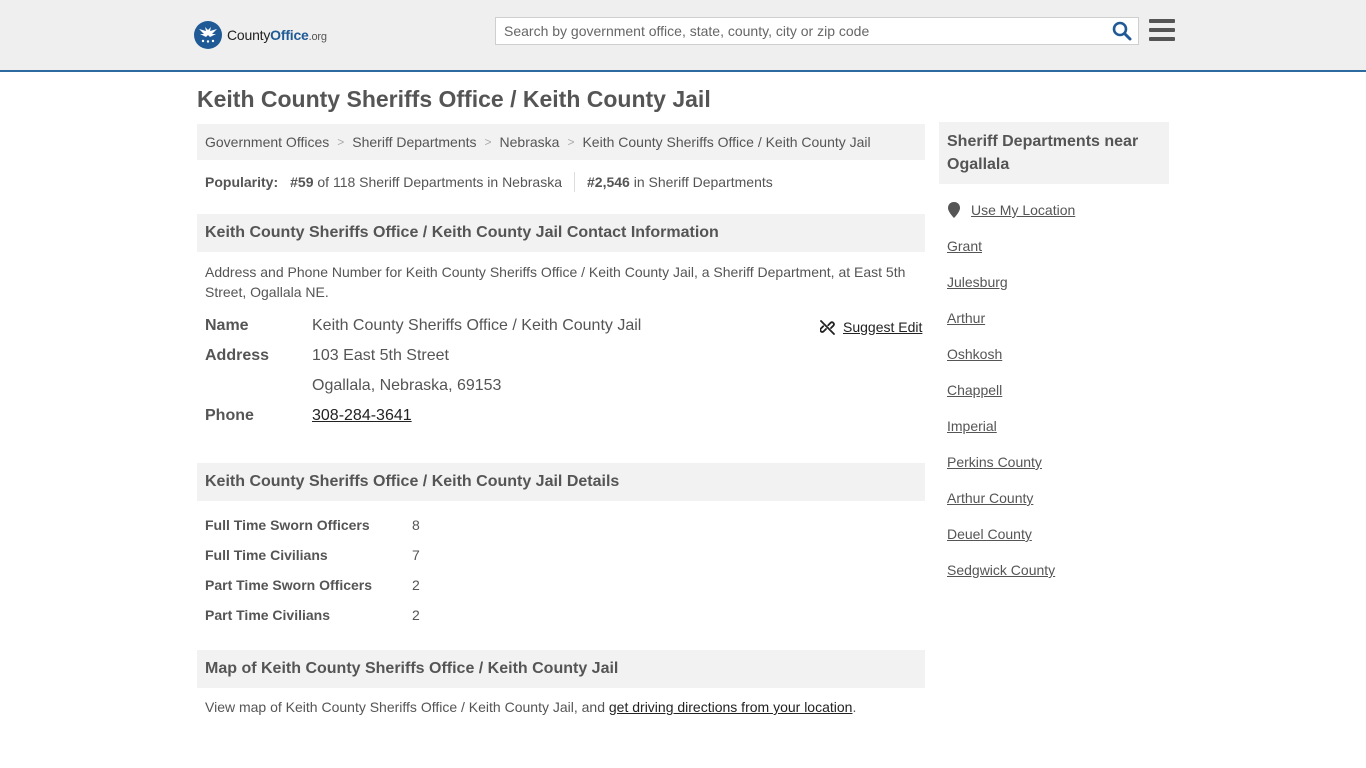 The image size is (1366, 768). I want to click on sidebar-link-arthur-county: Arthur County, so click(990, 498).